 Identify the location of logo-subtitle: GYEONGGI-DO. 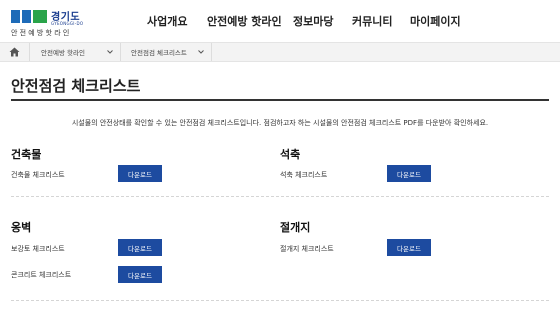
(67, 23).